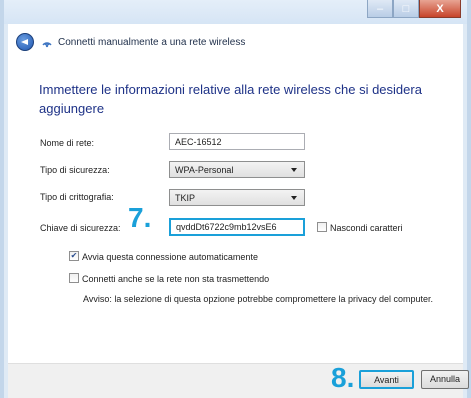  What do you see at coordinates (237, 141) in the screenshot?
I see `network-name-field` at bounding box center [237, 141].